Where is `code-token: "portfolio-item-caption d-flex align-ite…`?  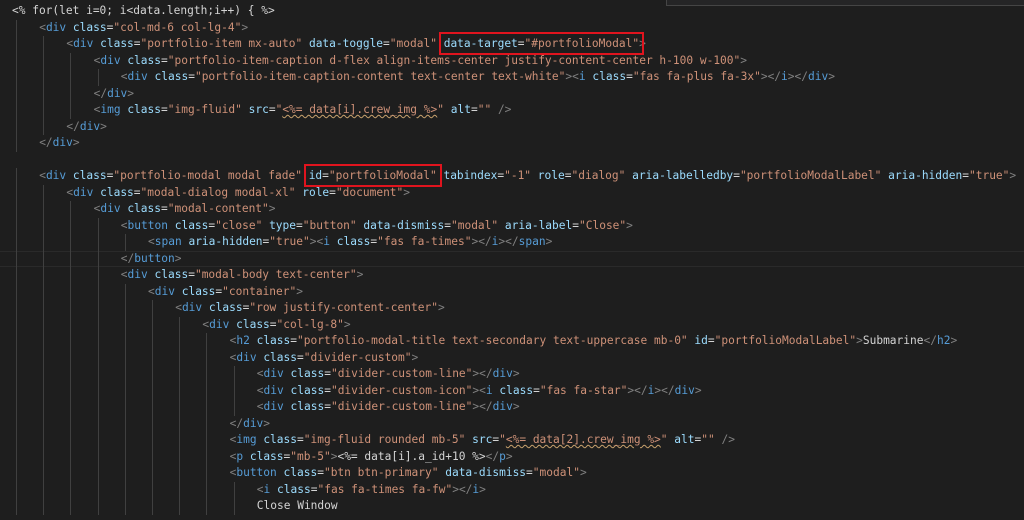 code-token: "portfolio-item-caption d-flex align-ite… is located at coordinates (454, 60).